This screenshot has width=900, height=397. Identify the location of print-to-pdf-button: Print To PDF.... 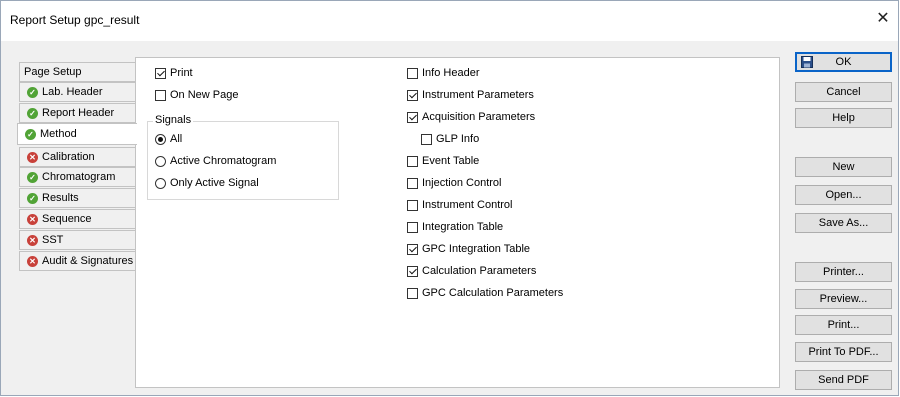
(843, 352).